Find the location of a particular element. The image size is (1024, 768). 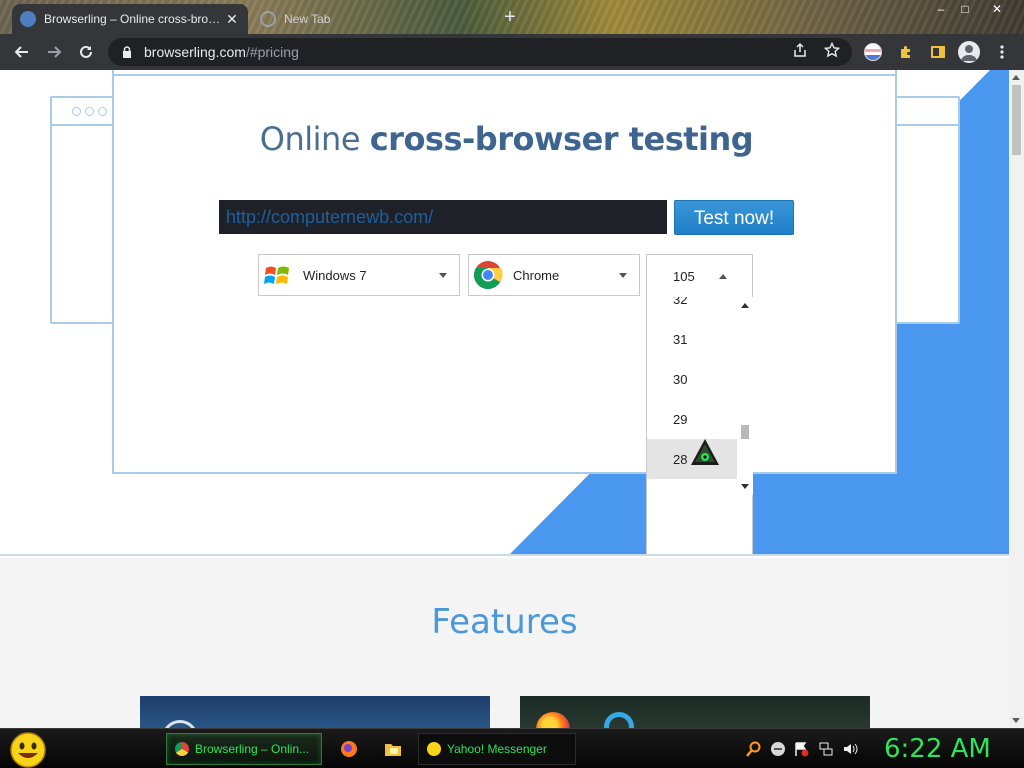

url-input: http://computernewb.com/ is located at coordinates (443, 217).